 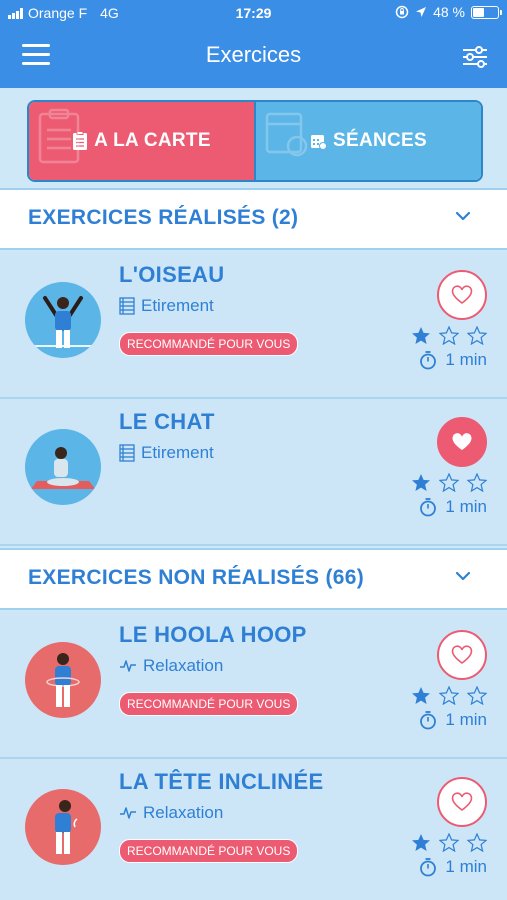 I want to click on section-header-done: EXERCICES RÉALISÉS (2), so click(x=253, y=219).